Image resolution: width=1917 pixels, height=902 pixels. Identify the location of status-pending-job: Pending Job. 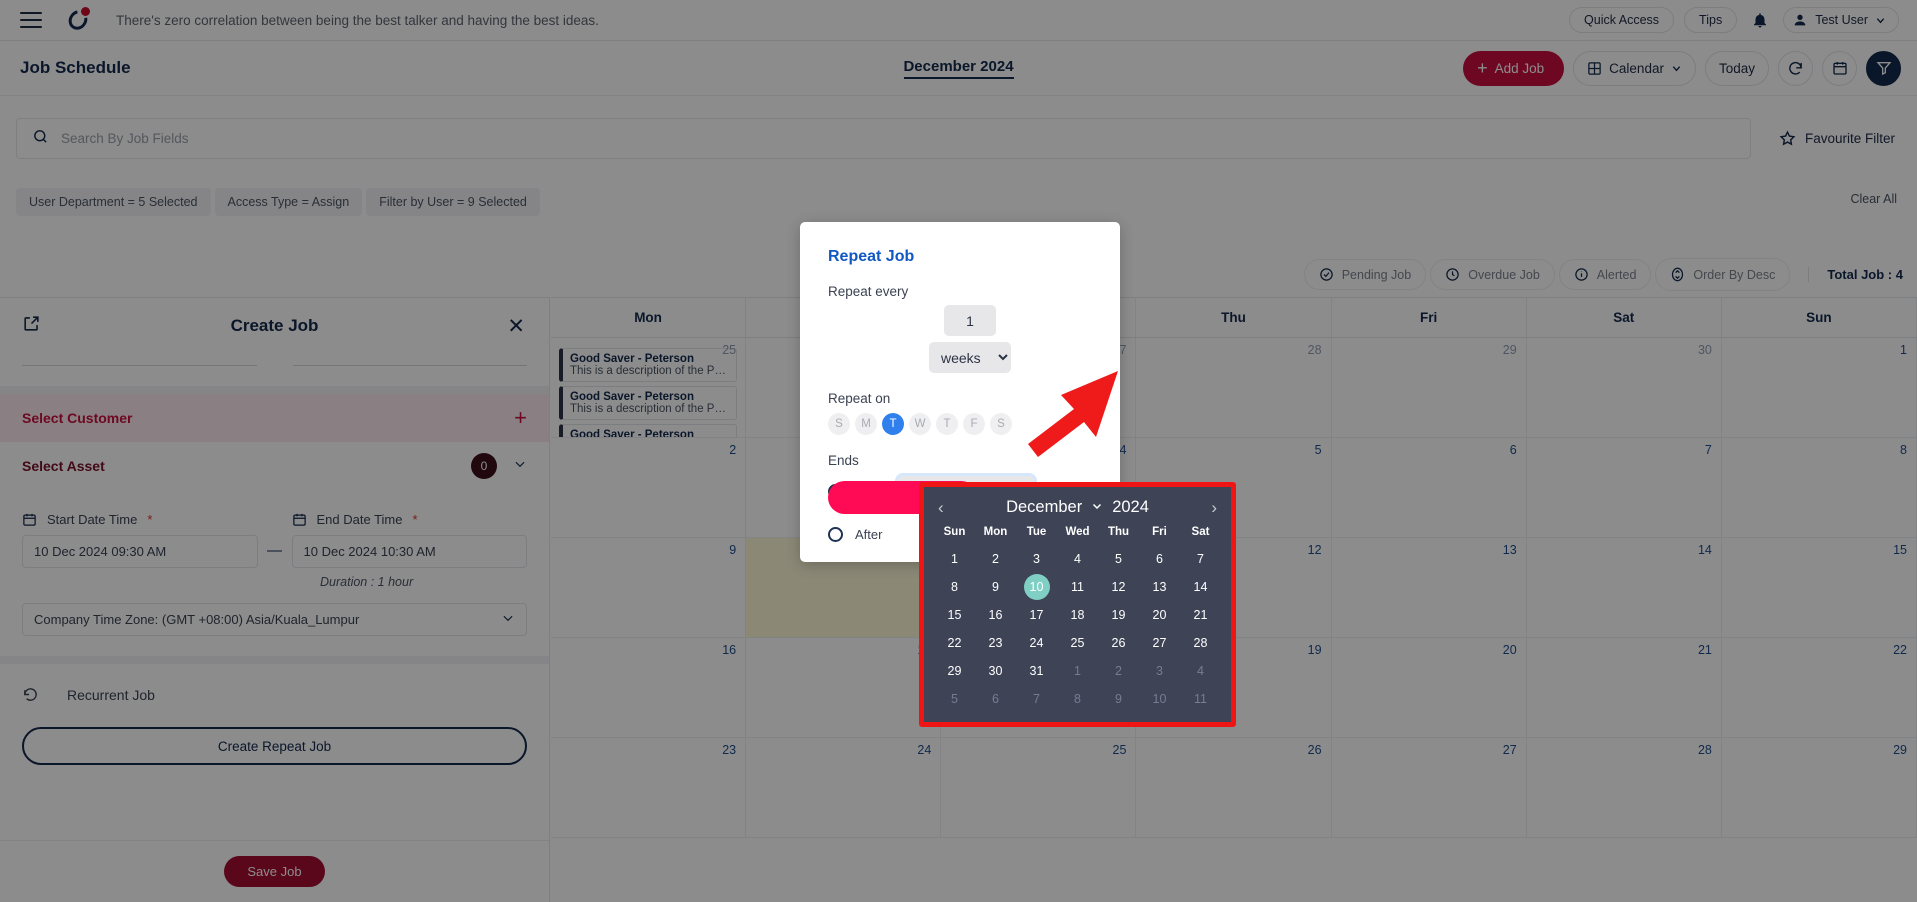
(1365, 274).